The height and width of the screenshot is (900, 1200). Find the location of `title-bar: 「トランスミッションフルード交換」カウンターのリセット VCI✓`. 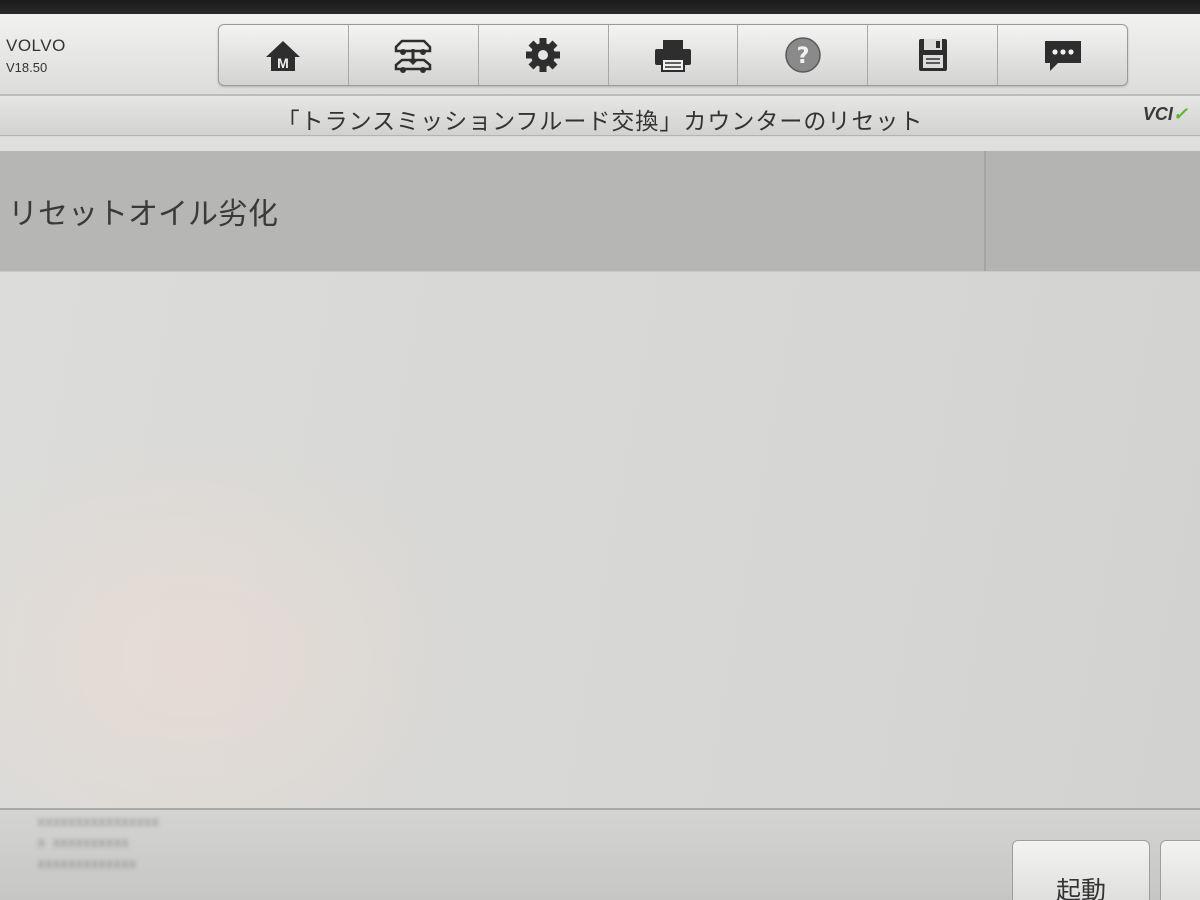

title-bar: 「トランスミッションフルード交換」カウンターのリセット VCI✓ is located at coordinates (600, 116).